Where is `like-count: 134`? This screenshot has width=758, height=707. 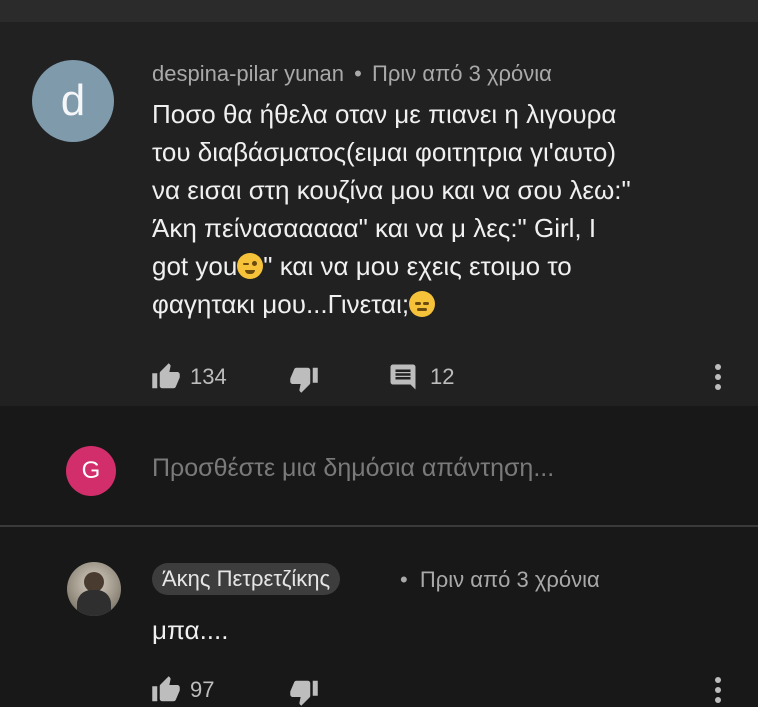
like-count: 134 is located at coordinates (208, 376).